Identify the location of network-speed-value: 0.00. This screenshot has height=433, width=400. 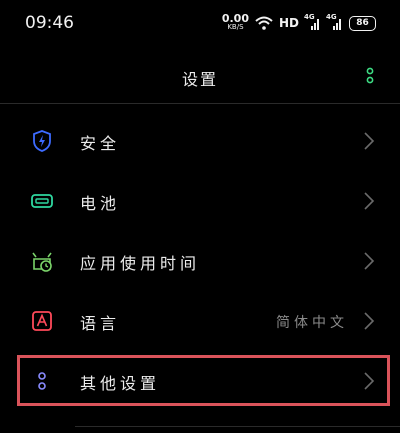
(235, 18).